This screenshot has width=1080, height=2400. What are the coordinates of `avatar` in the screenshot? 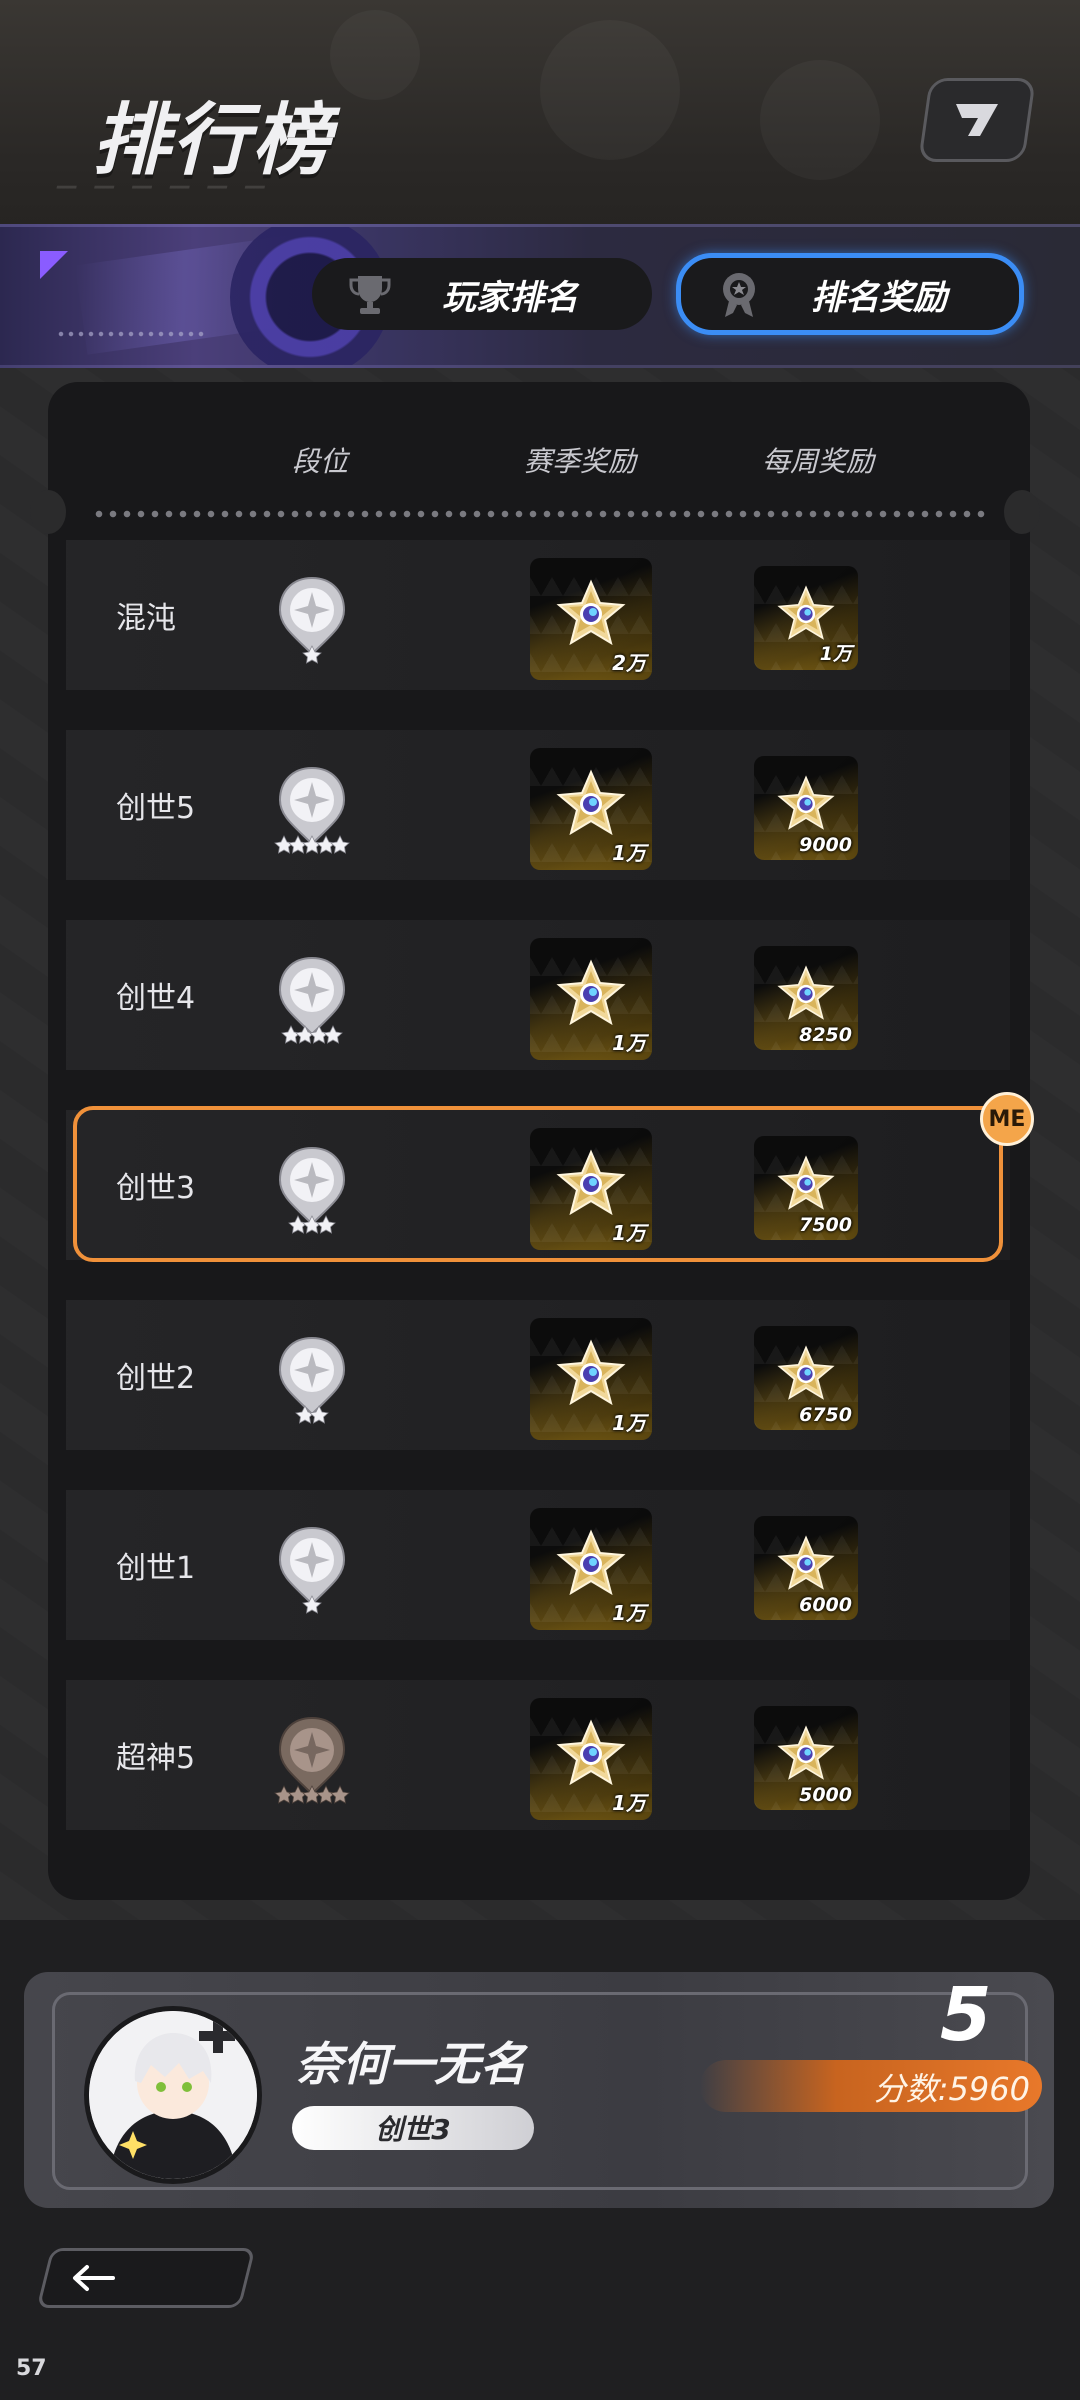 It's located at (173, 2095).